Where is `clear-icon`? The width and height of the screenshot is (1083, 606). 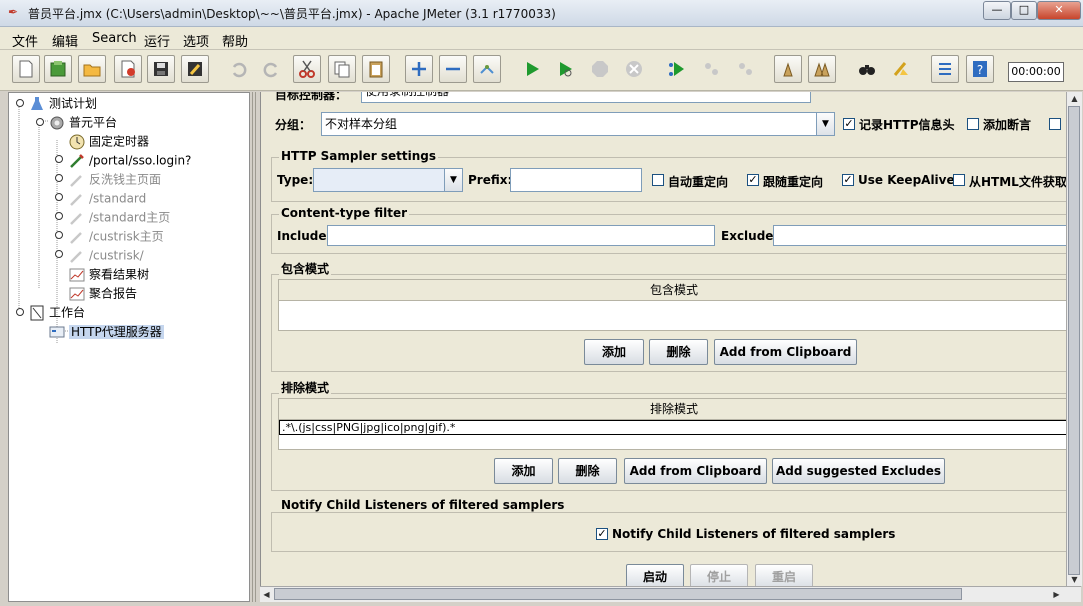
clear-icon is located at coordinates (788, 69).